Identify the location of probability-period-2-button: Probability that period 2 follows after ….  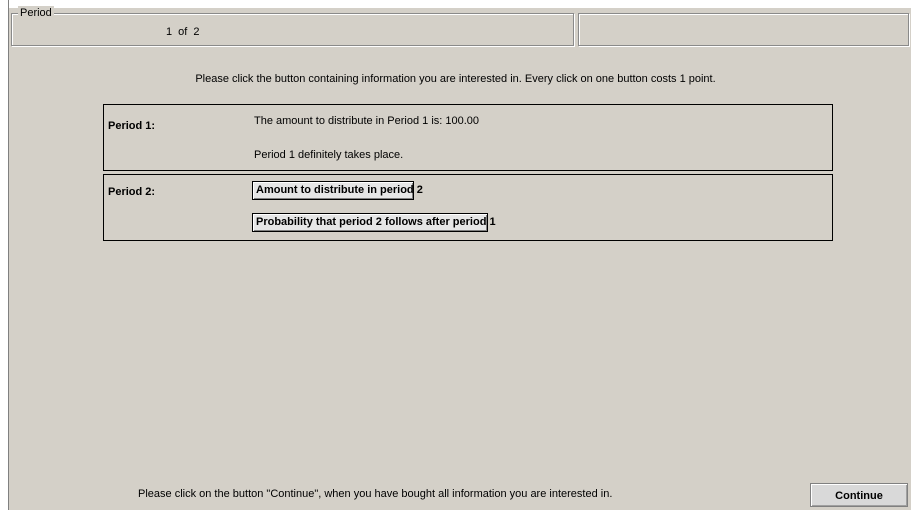
(374, 222).